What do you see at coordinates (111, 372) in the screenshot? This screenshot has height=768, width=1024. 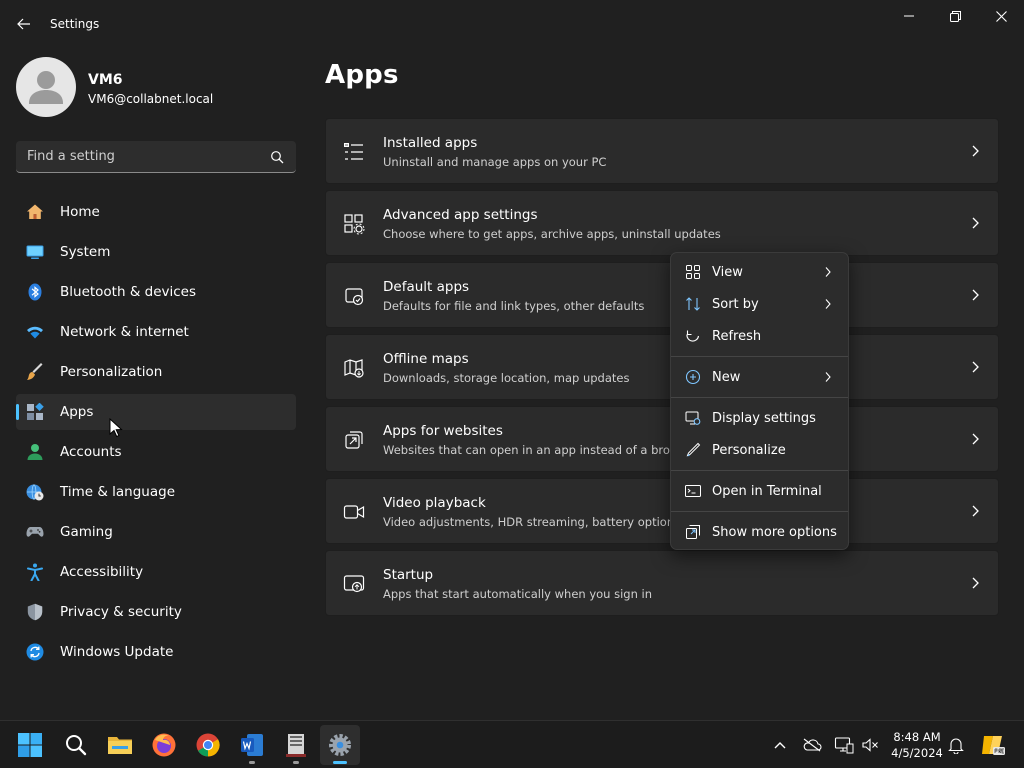 I see `sidebar-item-label: Personalization` at bounding box center [111, 372].